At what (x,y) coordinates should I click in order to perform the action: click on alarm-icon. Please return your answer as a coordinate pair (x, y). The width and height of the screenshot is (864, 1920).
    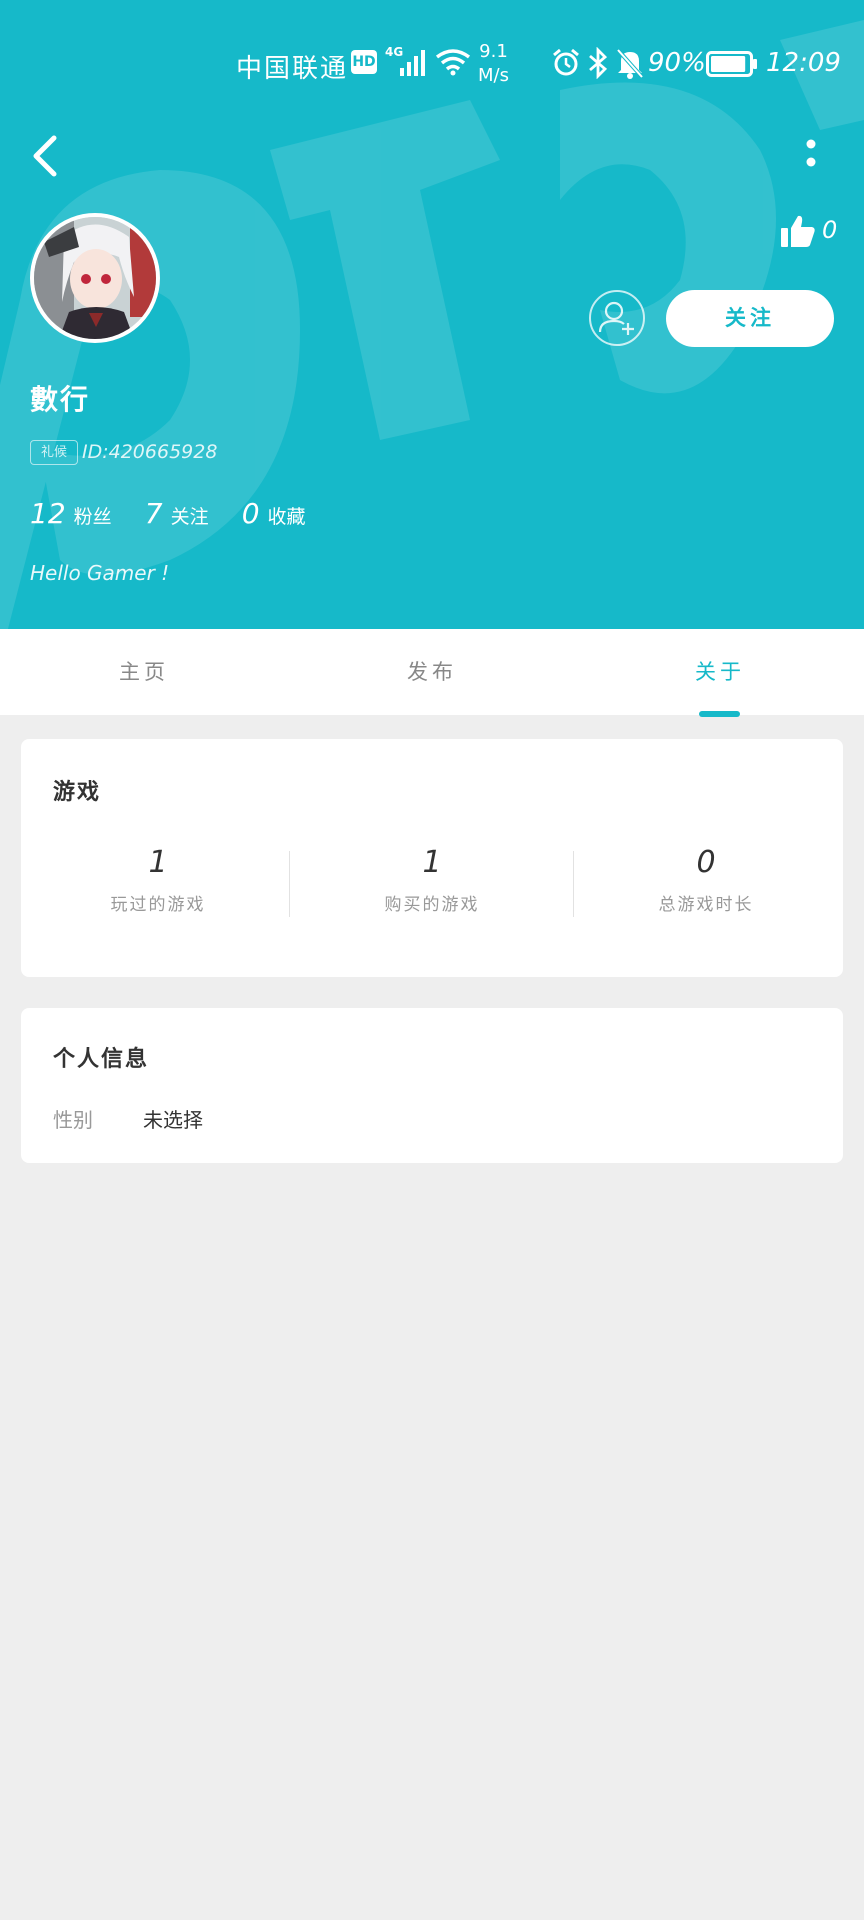
    Looking at the image, I should click on (566, 62).